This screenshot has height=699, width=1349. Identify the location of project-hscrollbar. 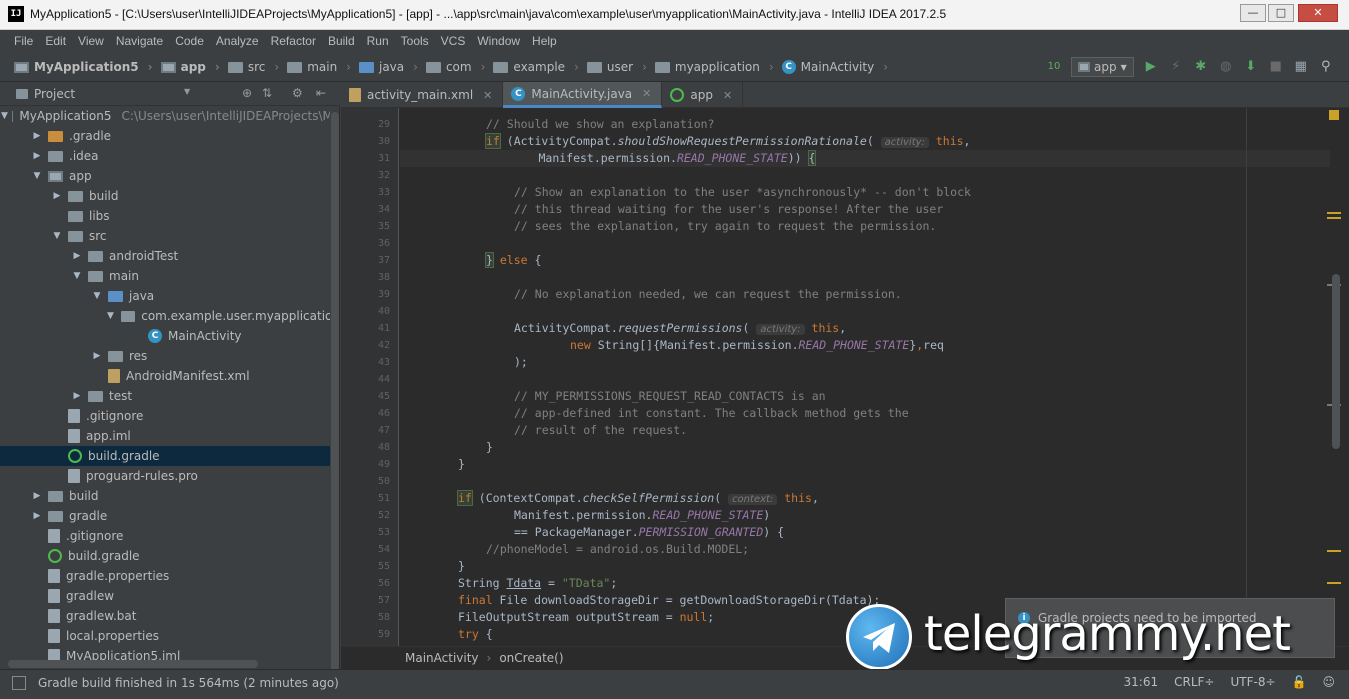
(133, 664).